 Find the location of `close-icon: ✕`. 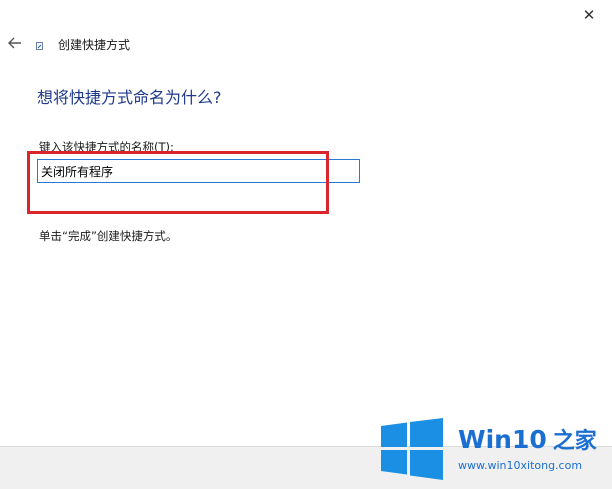

close-icon: ✕ is located at coordinates (589, 15).